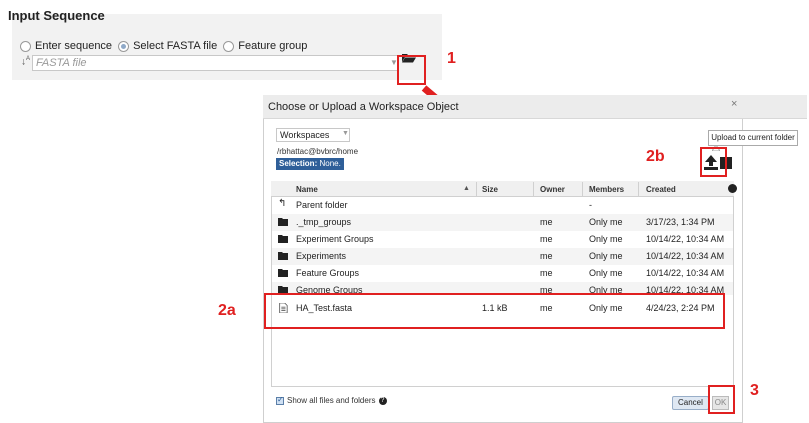 This screenshot has width=809, height=423. Describe the element at coordinates (282, 203) in the screenshot. I see `parent-folder-icon: ↰` at that location.